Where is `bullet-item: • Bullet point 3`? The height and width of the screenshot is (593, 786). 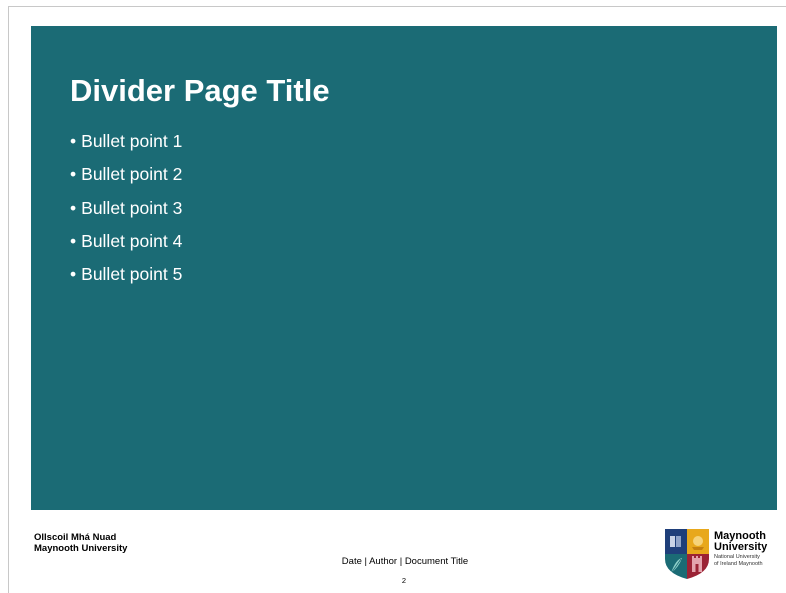
bullet-item: • Bullet point 3 is located at coordinates (126, 210).